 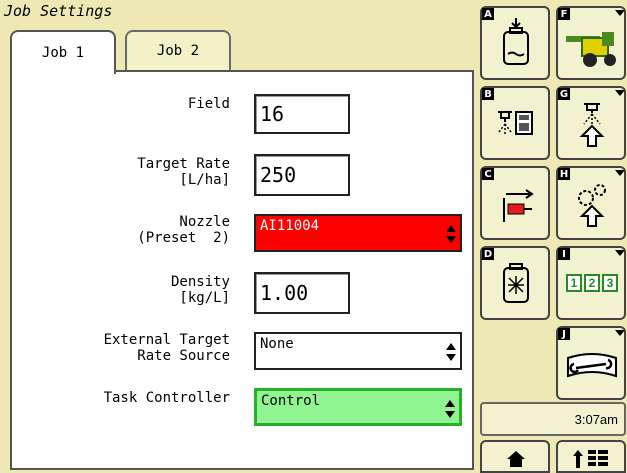 What do you see at coordinates (592, 365) in the screenshot?
I see `manual-wrench-icon` at bounding box center [592, 365].